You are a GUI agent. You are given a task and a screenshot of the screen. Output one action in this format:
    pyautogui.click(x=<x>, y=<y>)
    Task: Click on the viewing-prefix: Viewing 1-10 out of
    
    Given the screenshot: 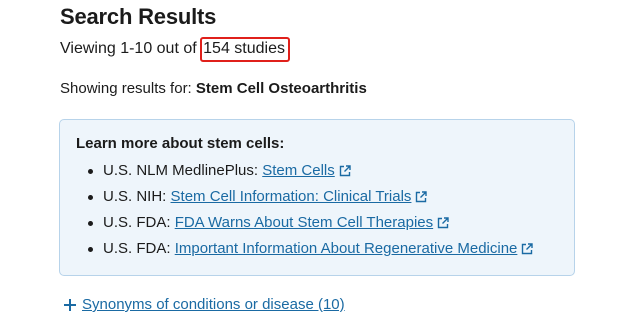 What is the action you would take?
    pyautogui.click(x=128, y=48)
    